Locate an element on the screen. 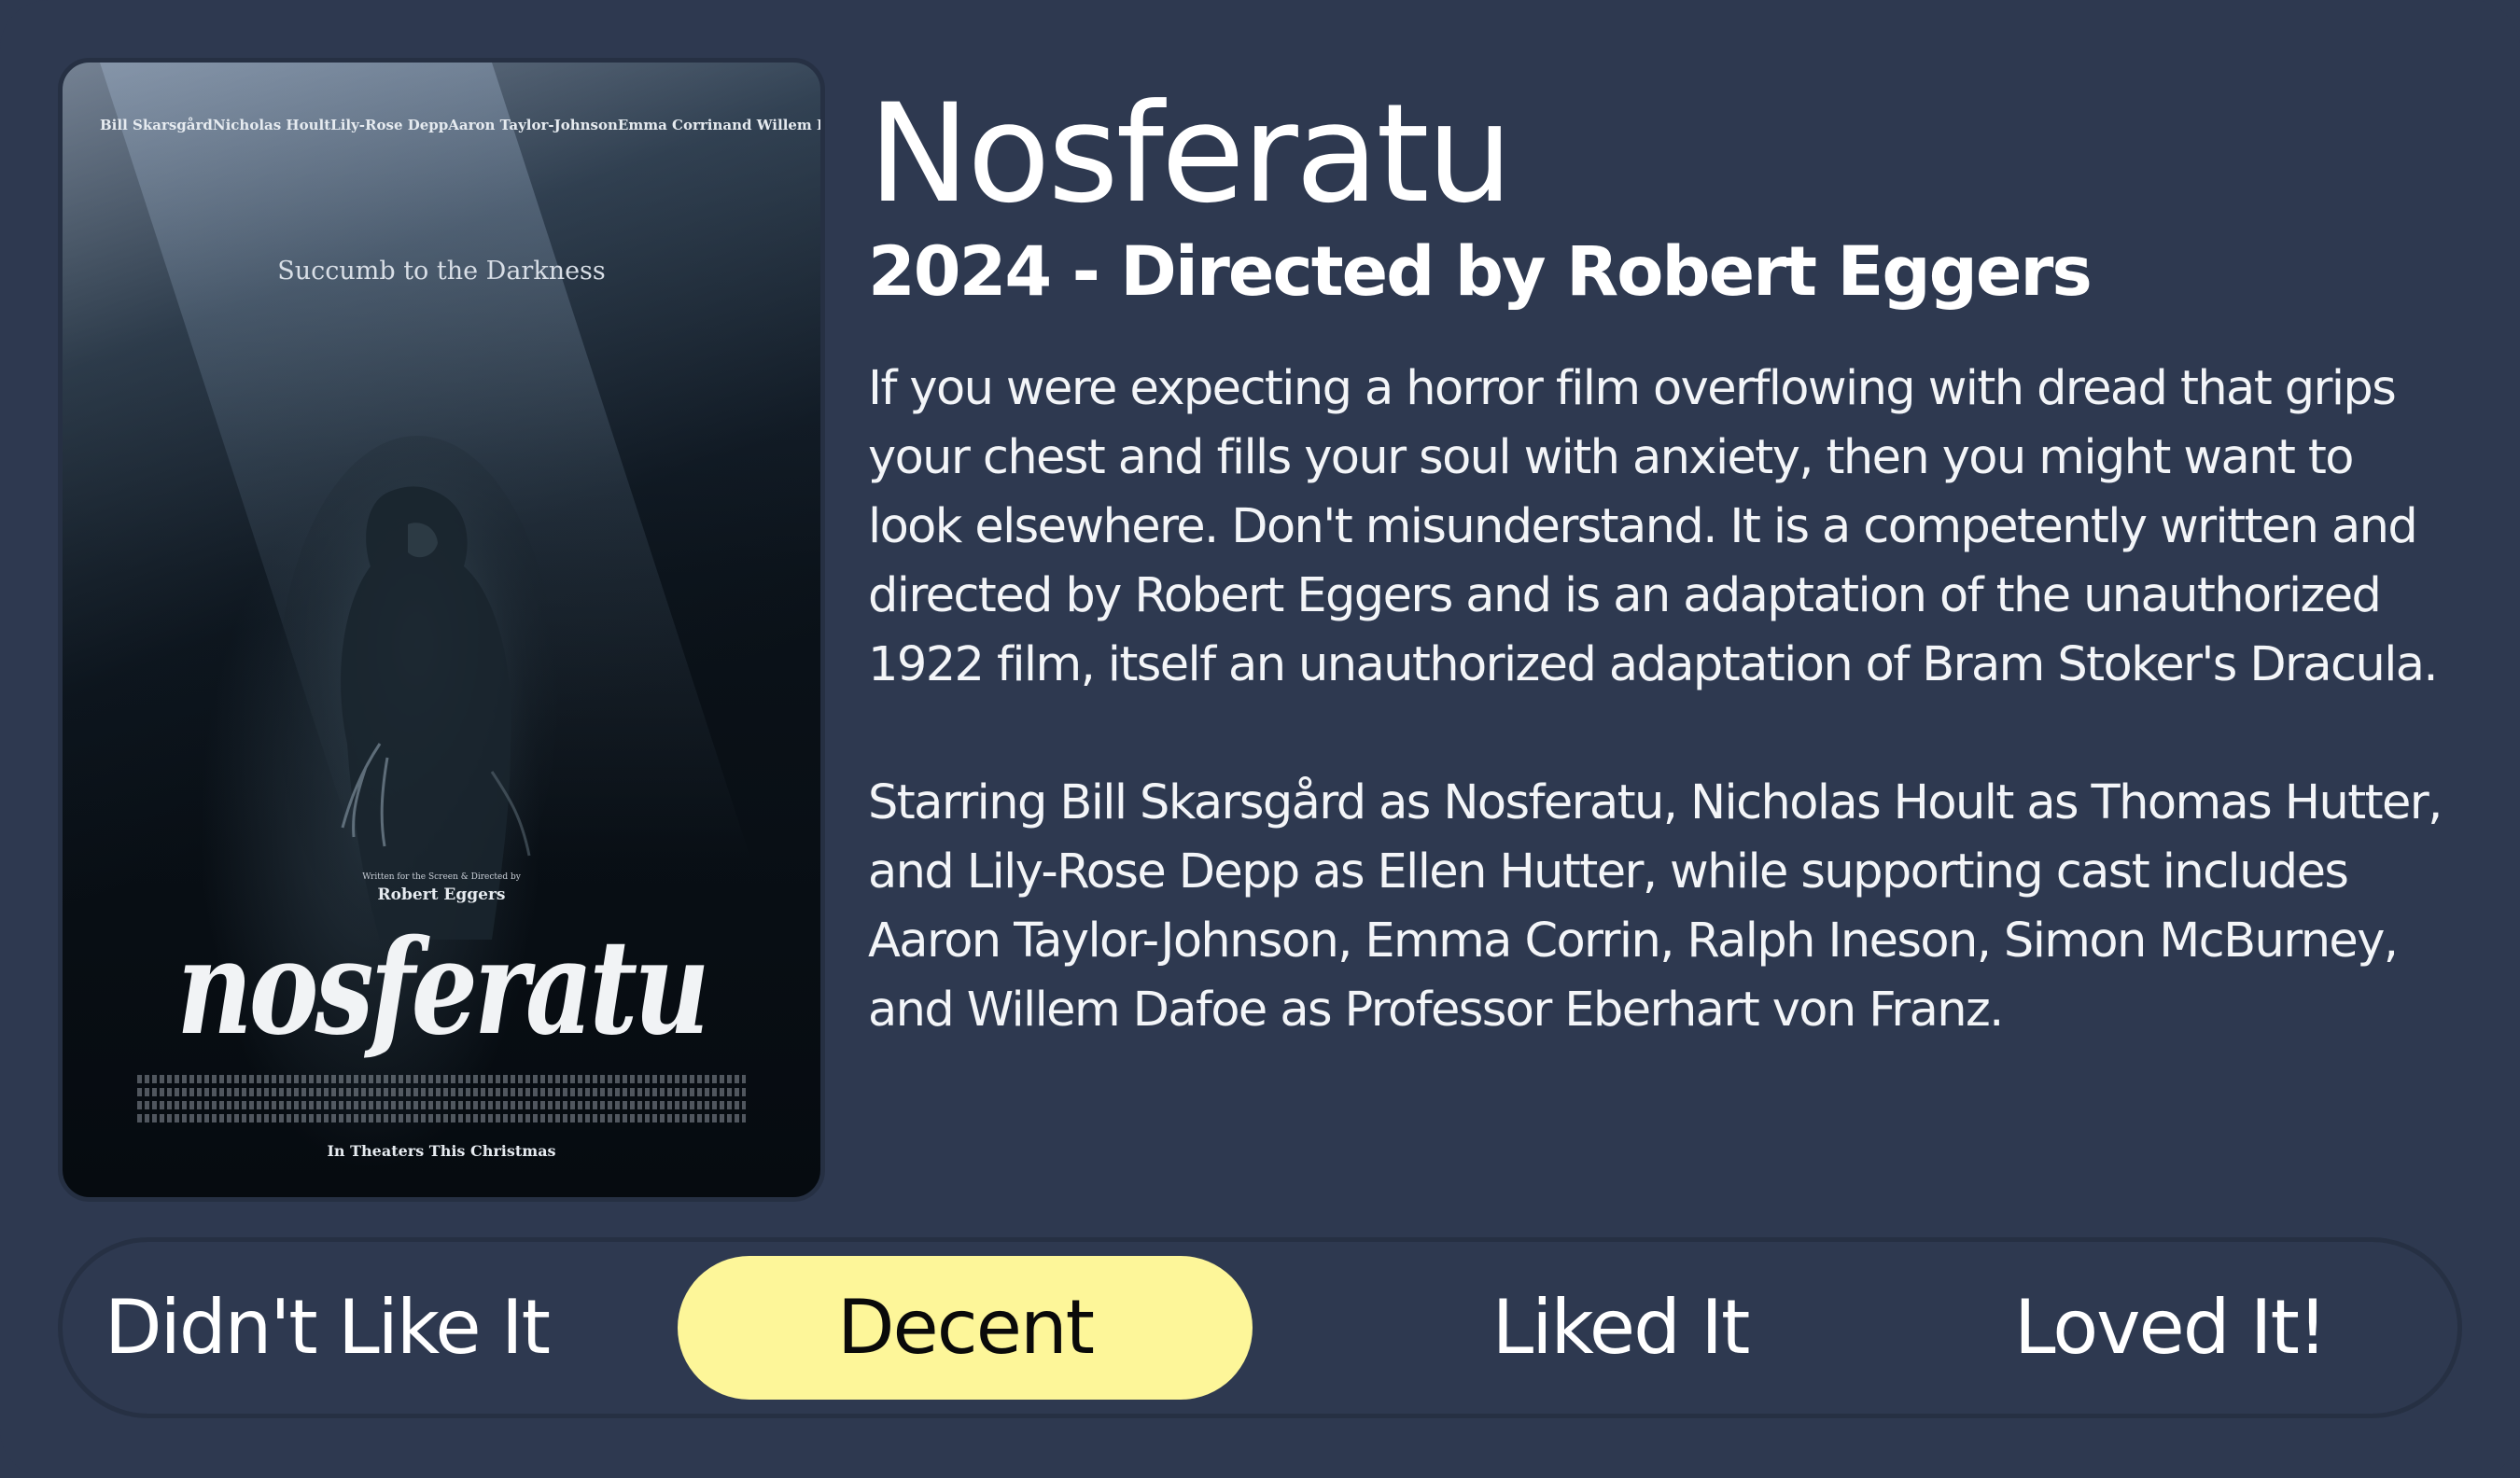 The width and height of the screenshot is (2520, 1478). poster-cast-name: Nicholas Hoult is located at coordinates (271, 125).